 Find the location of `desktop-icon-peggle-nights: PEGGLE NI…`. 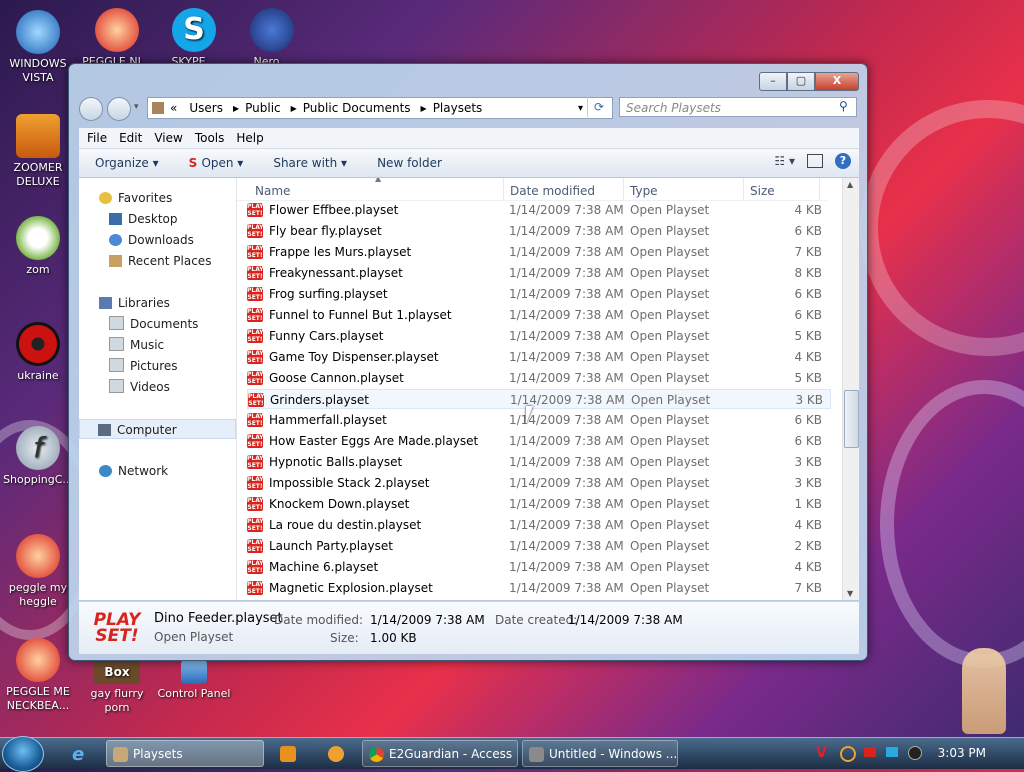

desktop-icon-peggle-nights: PEGGLE NI… is located at coordinates (117, 36).